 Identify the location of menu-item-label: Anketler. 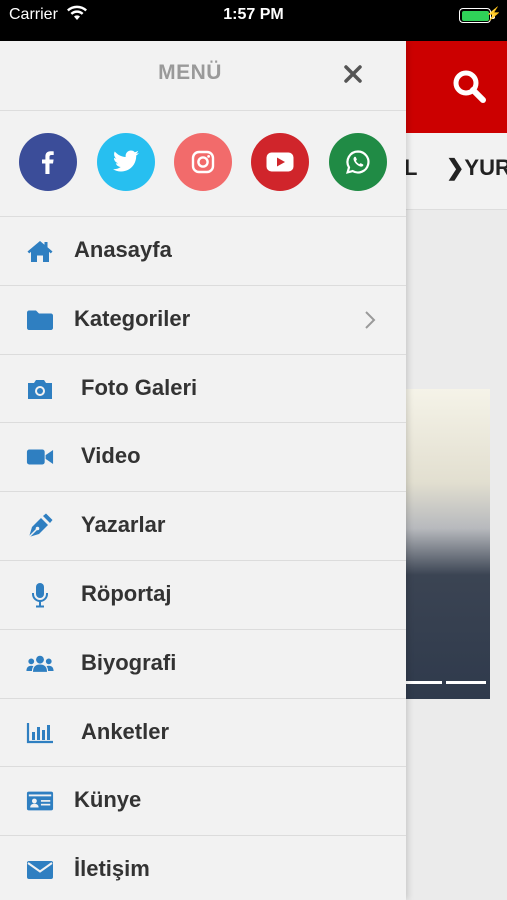
(125, 731).